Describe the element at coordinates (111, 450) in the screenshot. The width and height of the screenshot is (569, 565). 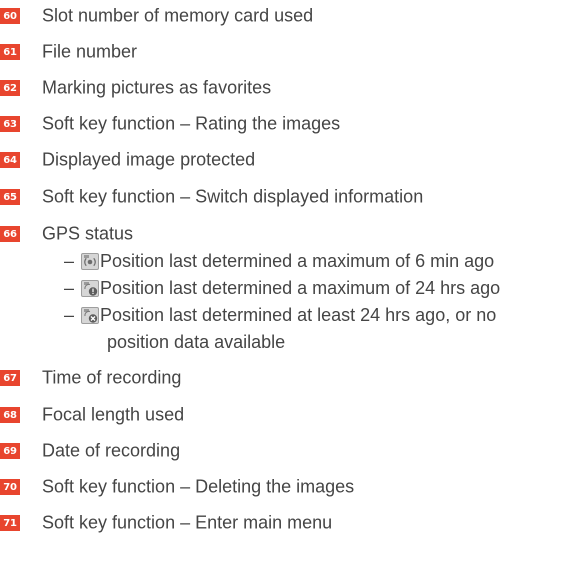
I see `item-label: Date of recording` at that location.